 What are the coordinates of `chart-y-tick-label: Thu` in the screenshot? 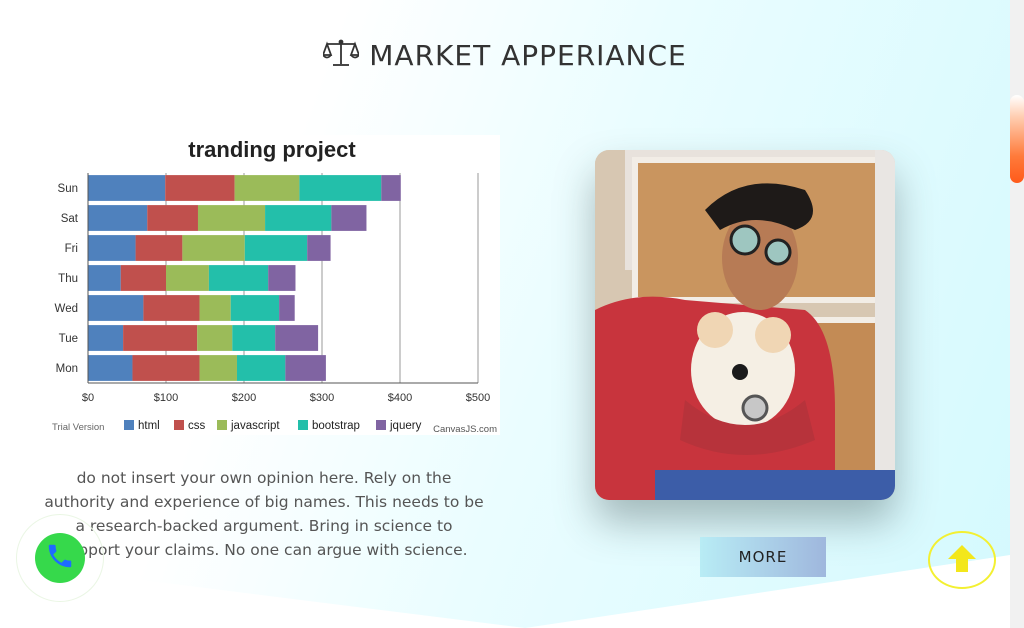 It's located at (68, 279).